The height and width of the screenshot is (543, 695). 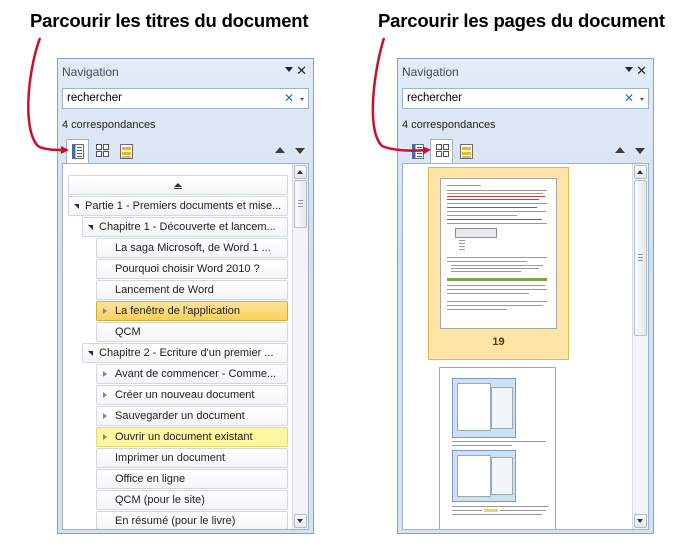 I want to click on collapse-up-icon, so click(x=178, y=186).